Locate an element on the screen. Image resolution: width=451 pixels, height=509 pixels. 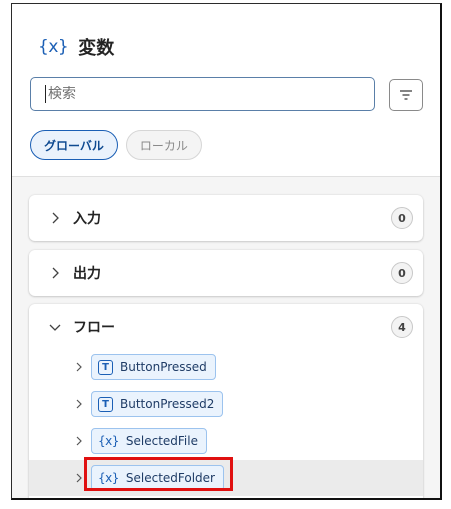
section-output-header: 出力 0 is located at coordinates (226, 273).